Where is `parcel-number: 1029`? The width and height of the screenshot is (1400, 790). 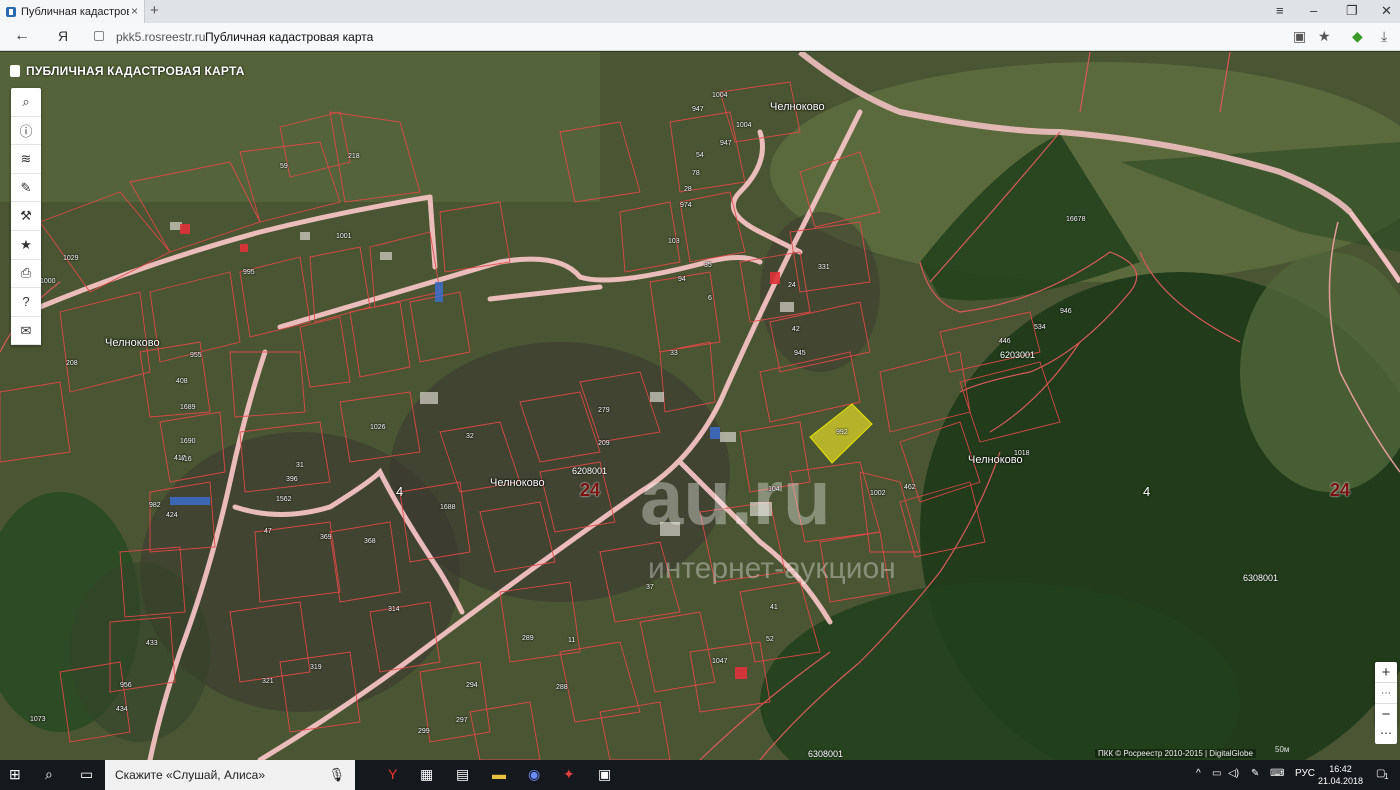 parcel-number: 1029 is located at coordinates (71, 258).